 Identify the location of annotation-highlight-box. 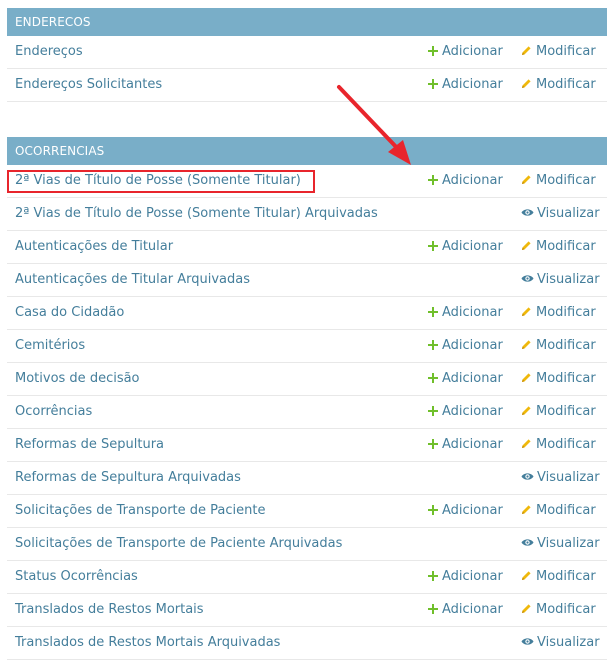
(161, 181).